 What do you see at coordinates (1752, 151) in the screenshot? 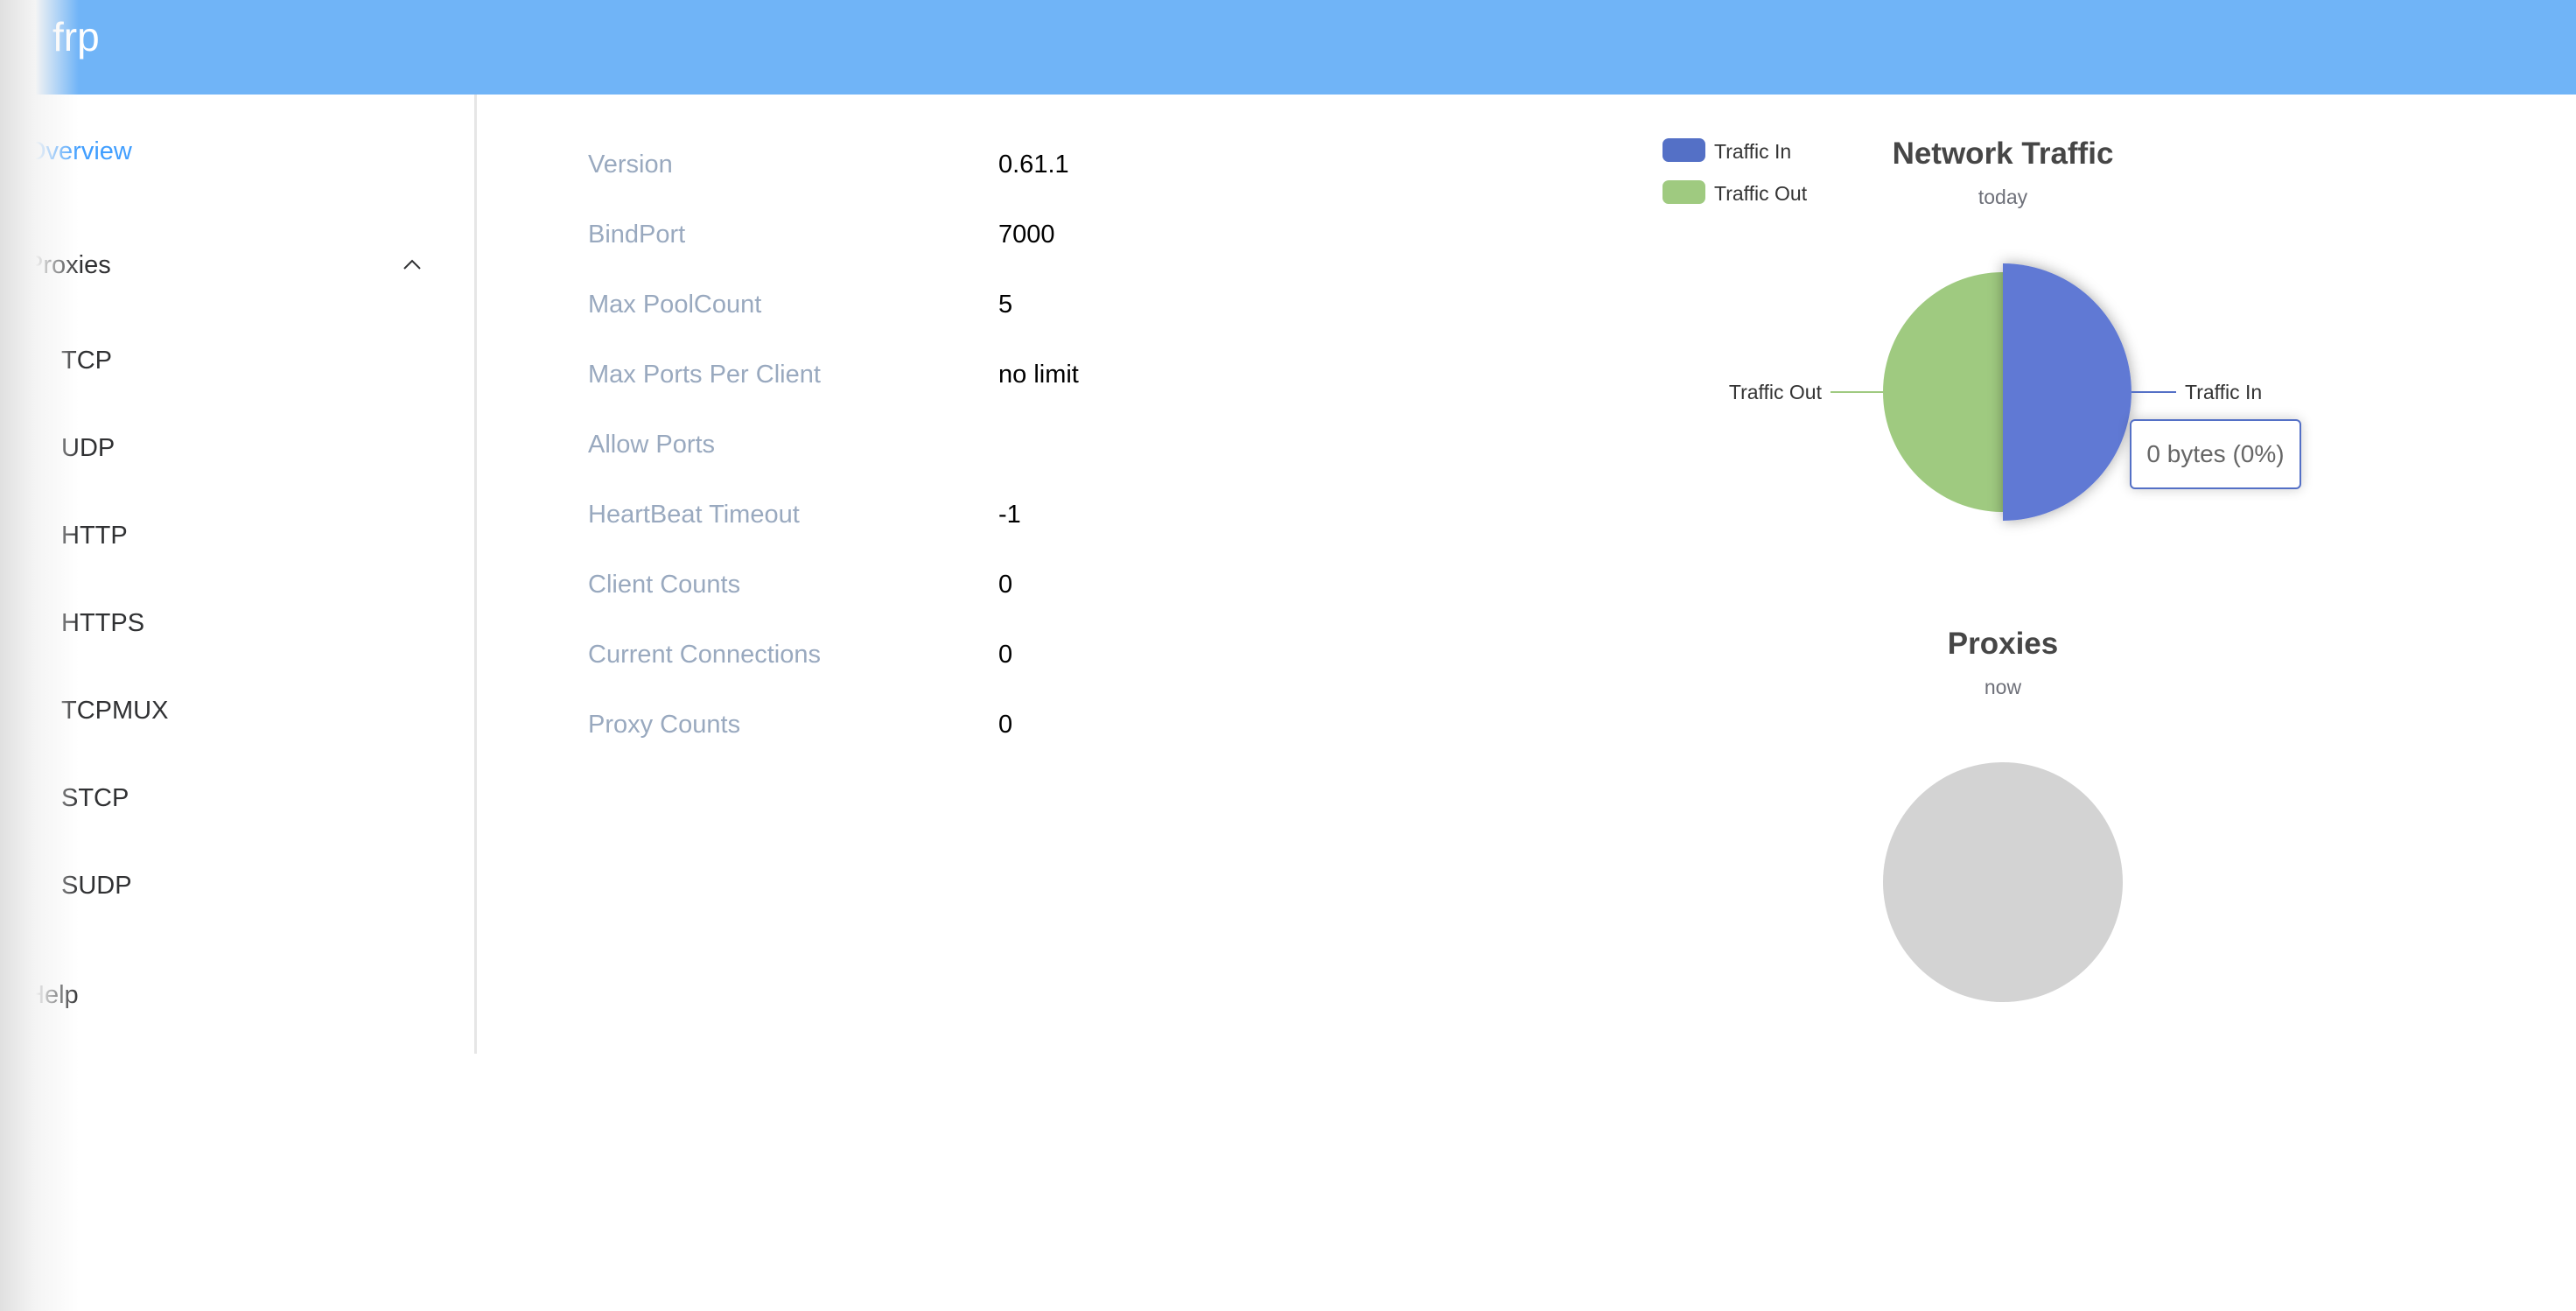
I see `legend-label-traffic-in: Traffic In` at bounding box center [1752, 151].